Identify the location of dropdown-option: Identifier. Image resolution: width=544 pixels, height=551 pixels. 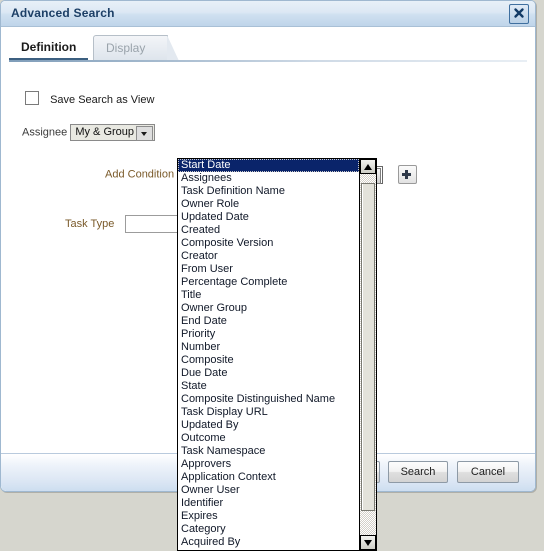
(268, 503).